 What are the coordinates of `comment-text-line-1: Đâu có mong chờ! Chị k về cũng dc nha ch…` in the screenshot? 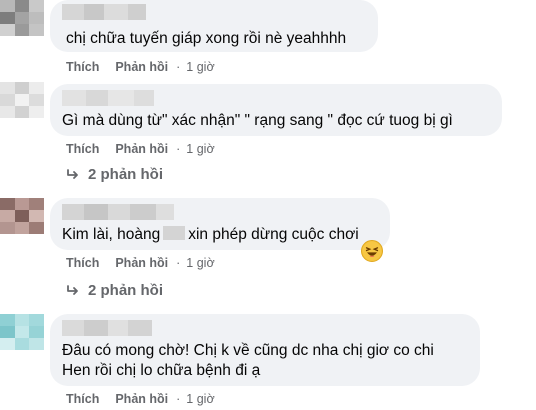 It's located at (248, 350).